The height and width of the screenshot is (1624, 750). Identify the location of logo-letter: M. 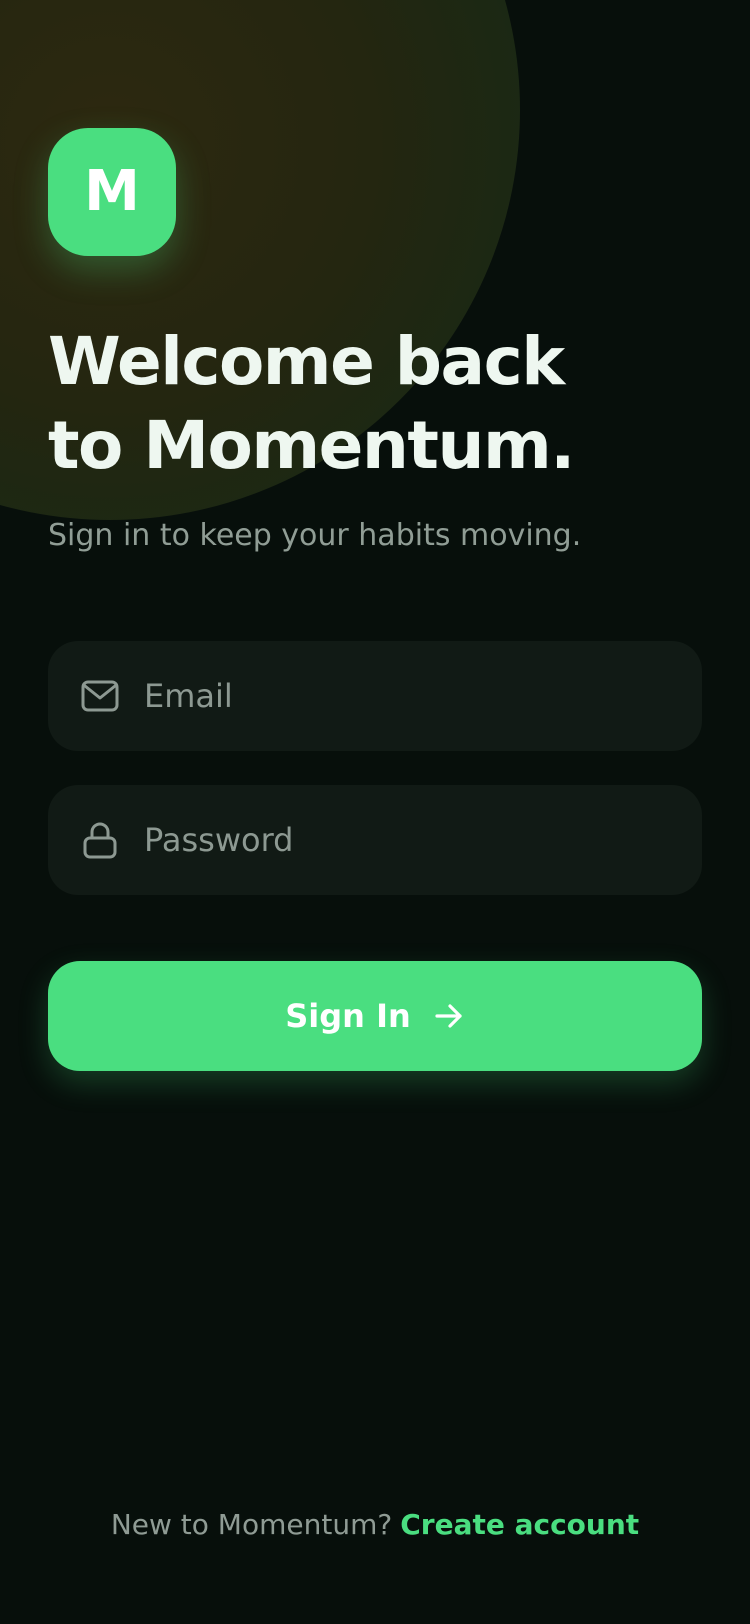
(112, 191).